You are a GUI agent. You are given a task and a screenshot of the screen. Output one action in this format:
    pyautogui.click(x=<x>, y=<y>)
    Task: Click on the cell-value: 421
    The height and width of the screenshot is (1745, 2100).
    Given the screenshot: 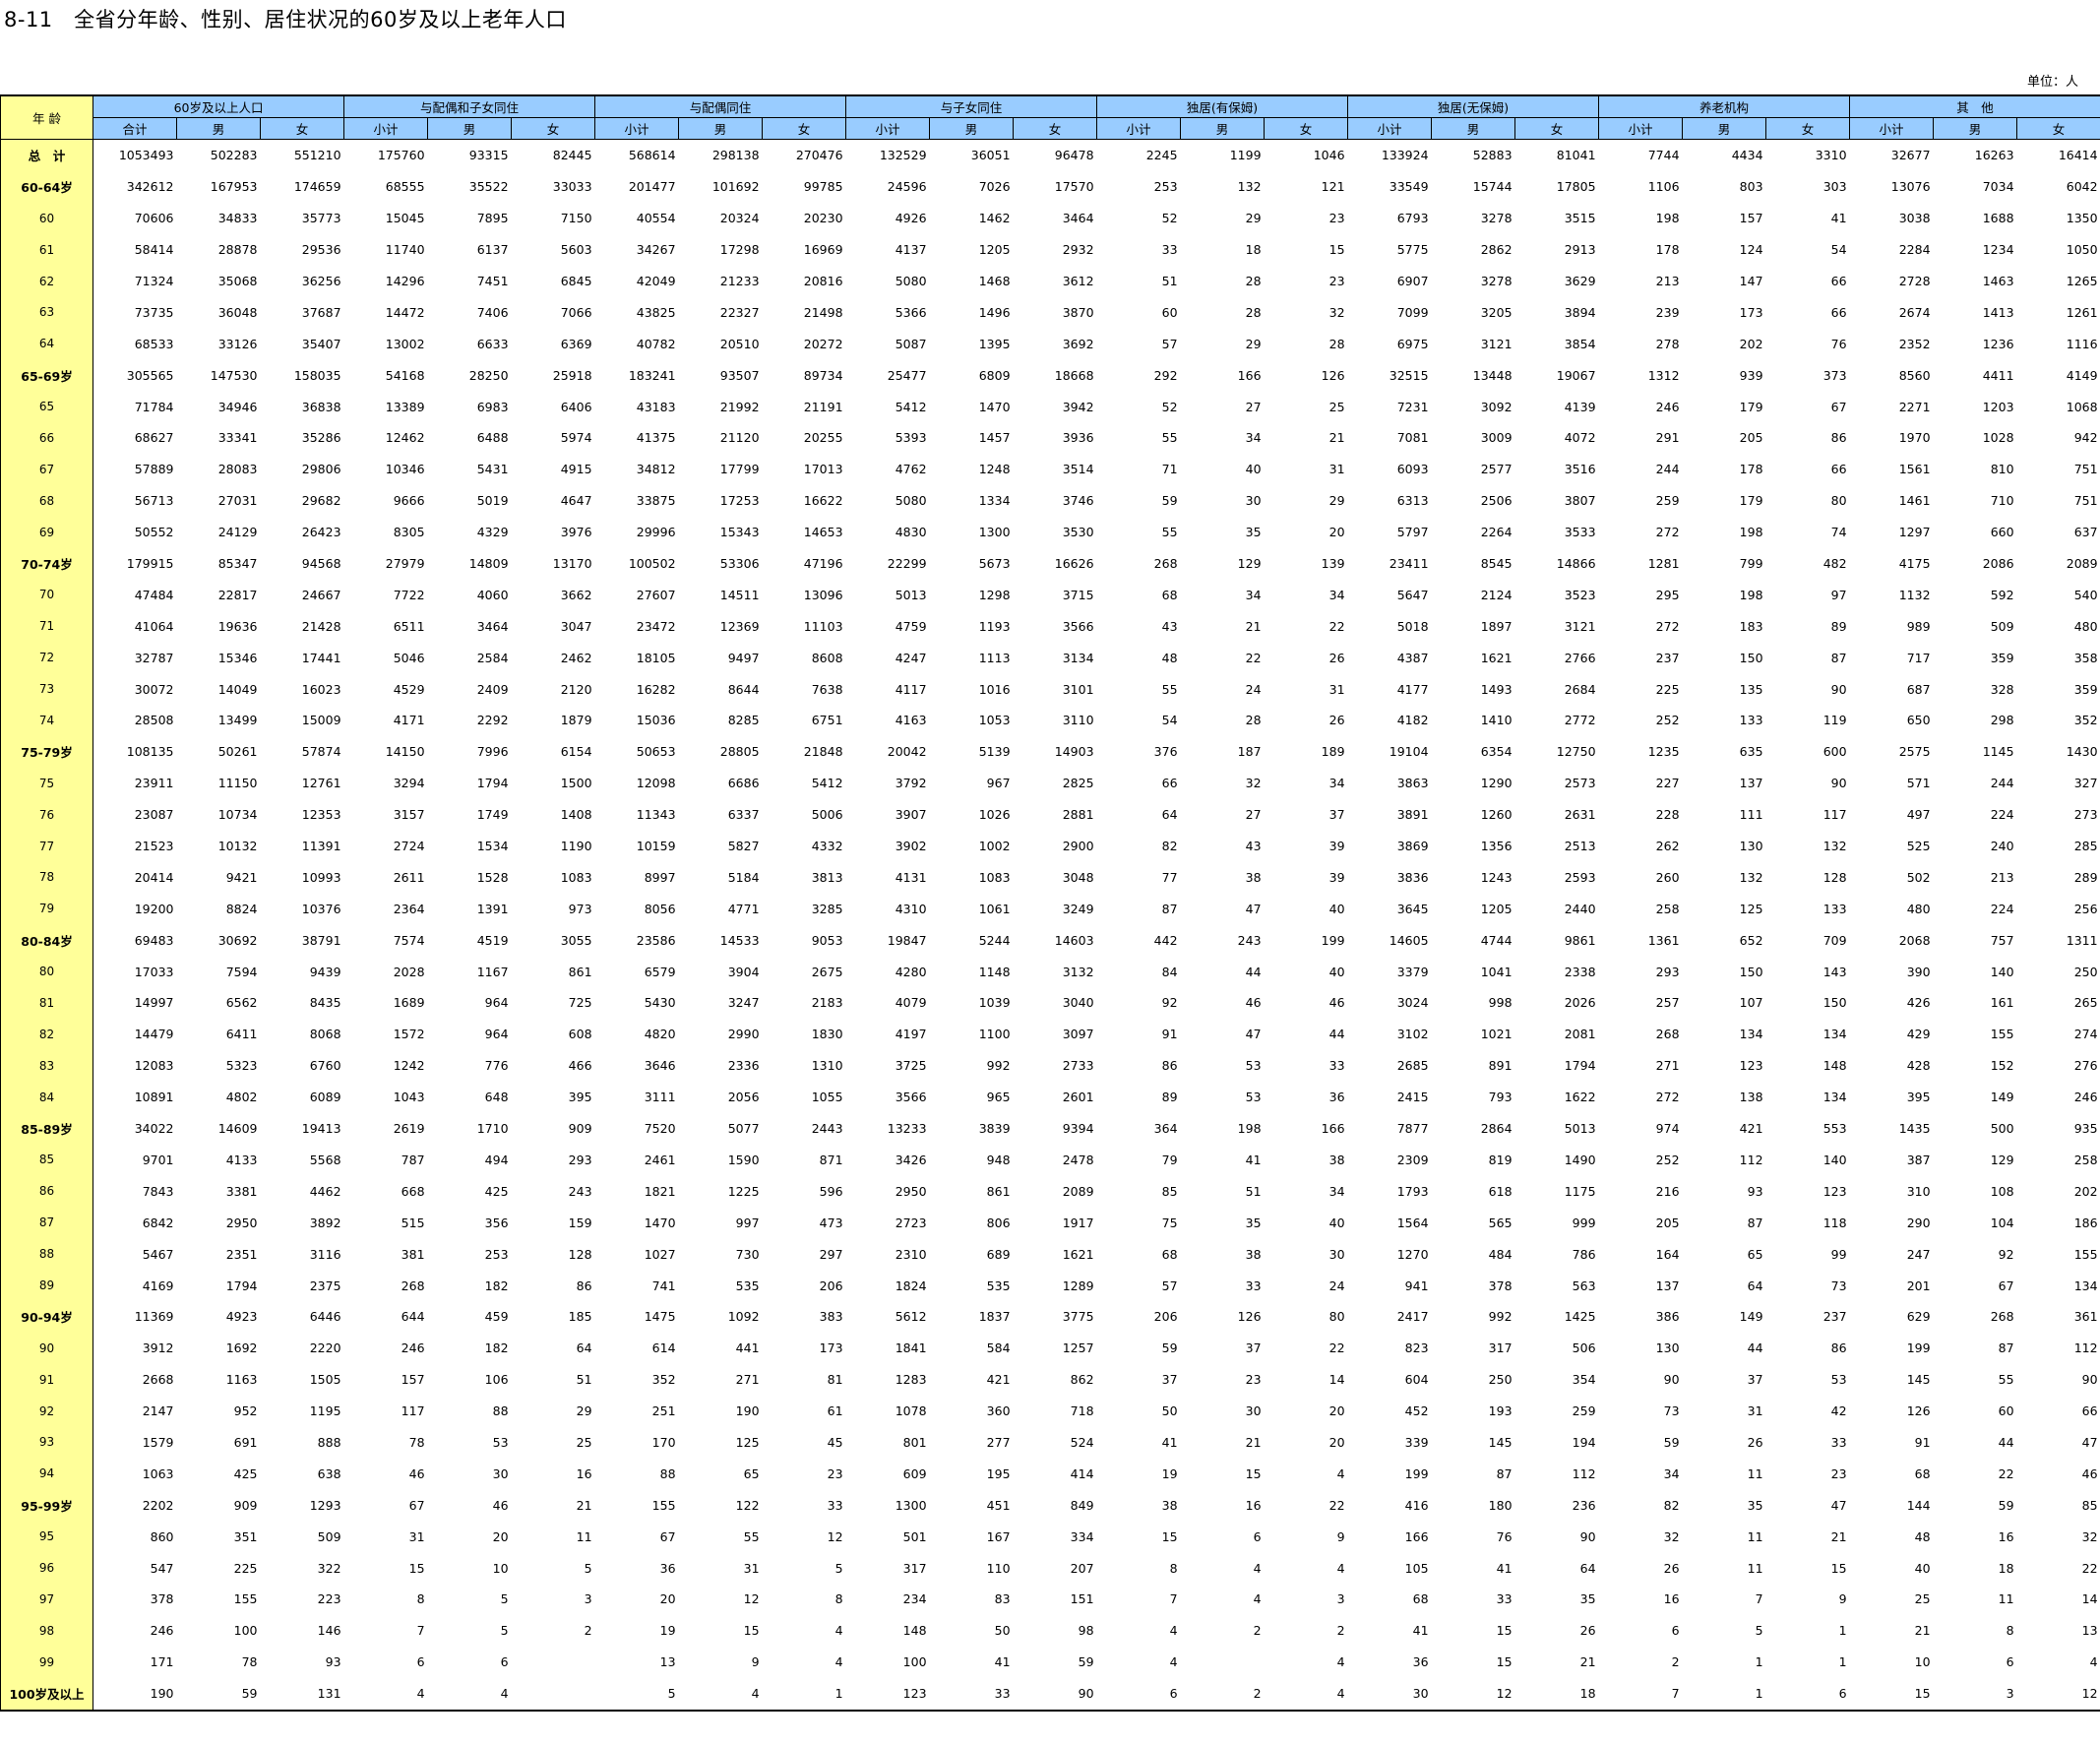 What is the action you would take?
    pyautogui.click(x=1751, y=1129)
    